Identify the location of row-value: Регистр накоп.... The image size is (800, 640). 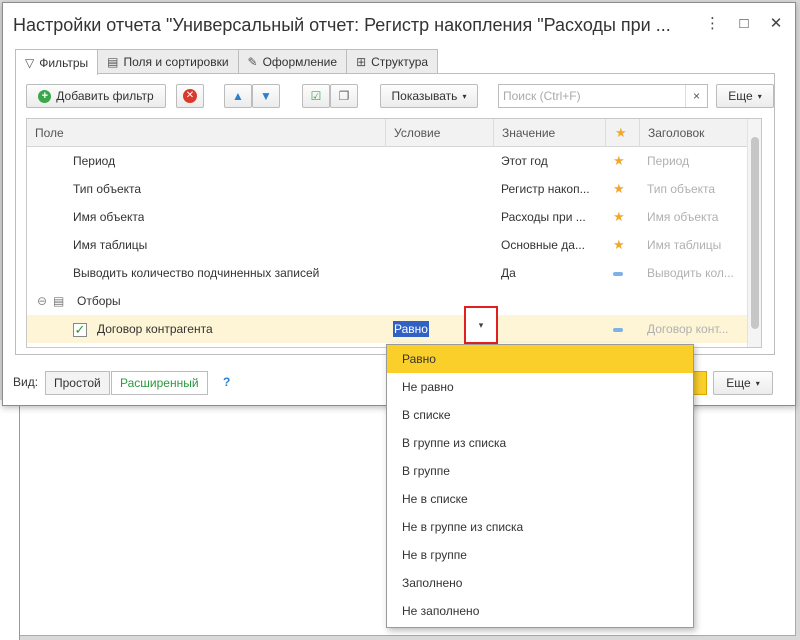
(551, 189).